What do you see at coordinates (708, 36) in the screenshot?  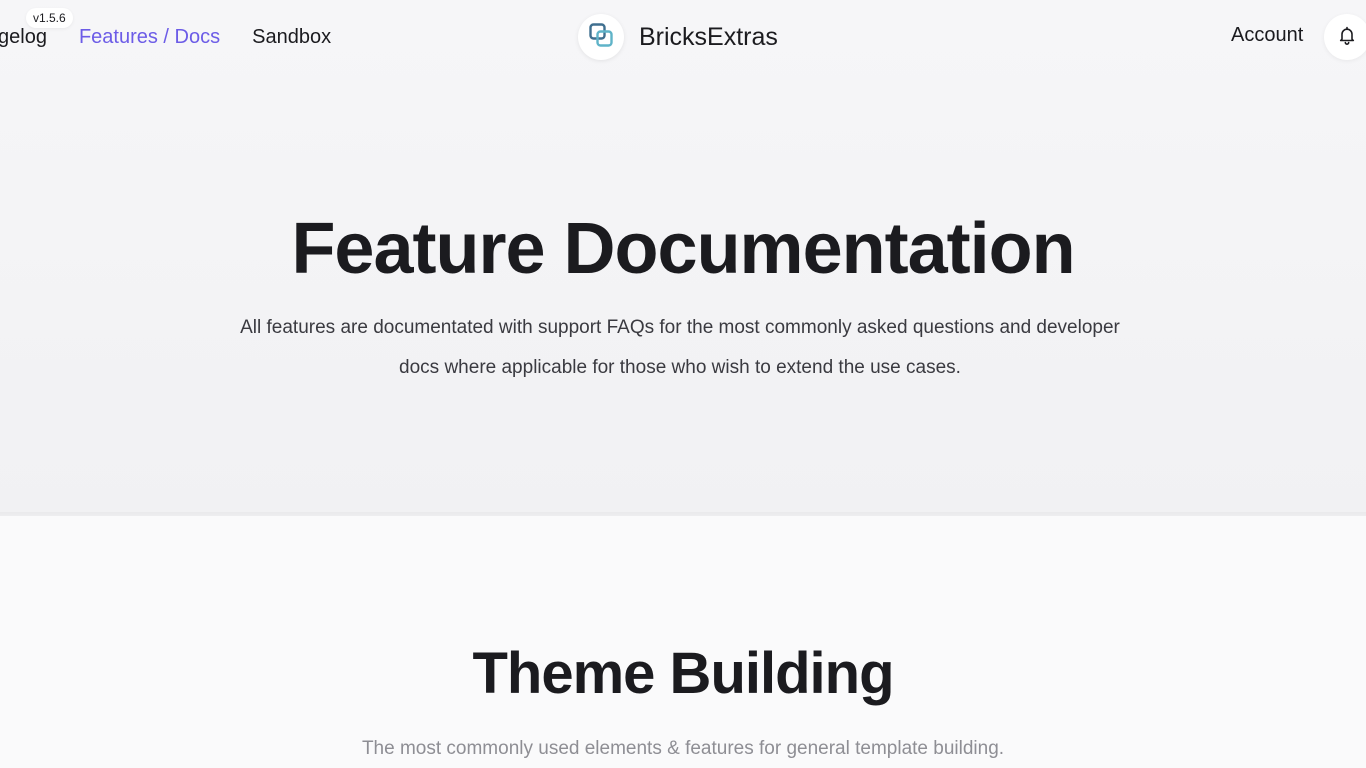 I see `brand-name: BricksExtras` at bounding box center [708, 36].